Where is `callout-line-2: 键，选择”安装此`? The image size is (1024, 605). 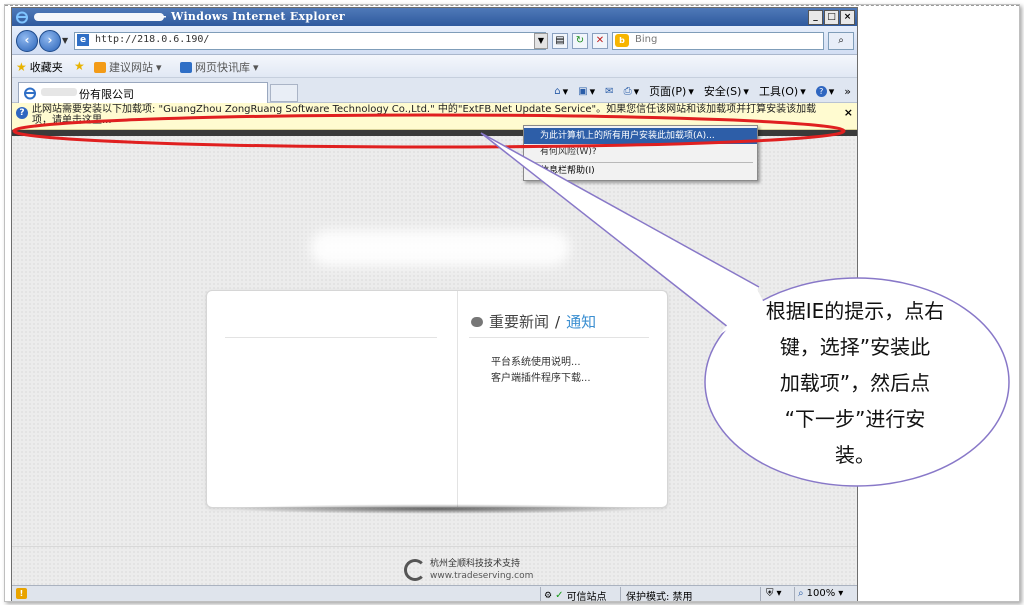
callout-line-2: 键，选择”安装此 is located at coordinates (855, 347).